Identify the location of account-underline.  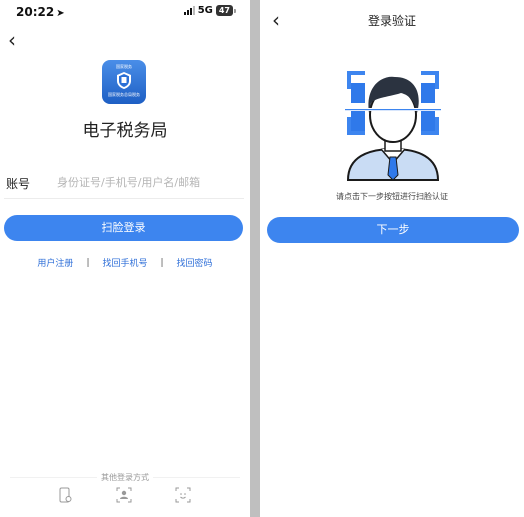
(124, 198).